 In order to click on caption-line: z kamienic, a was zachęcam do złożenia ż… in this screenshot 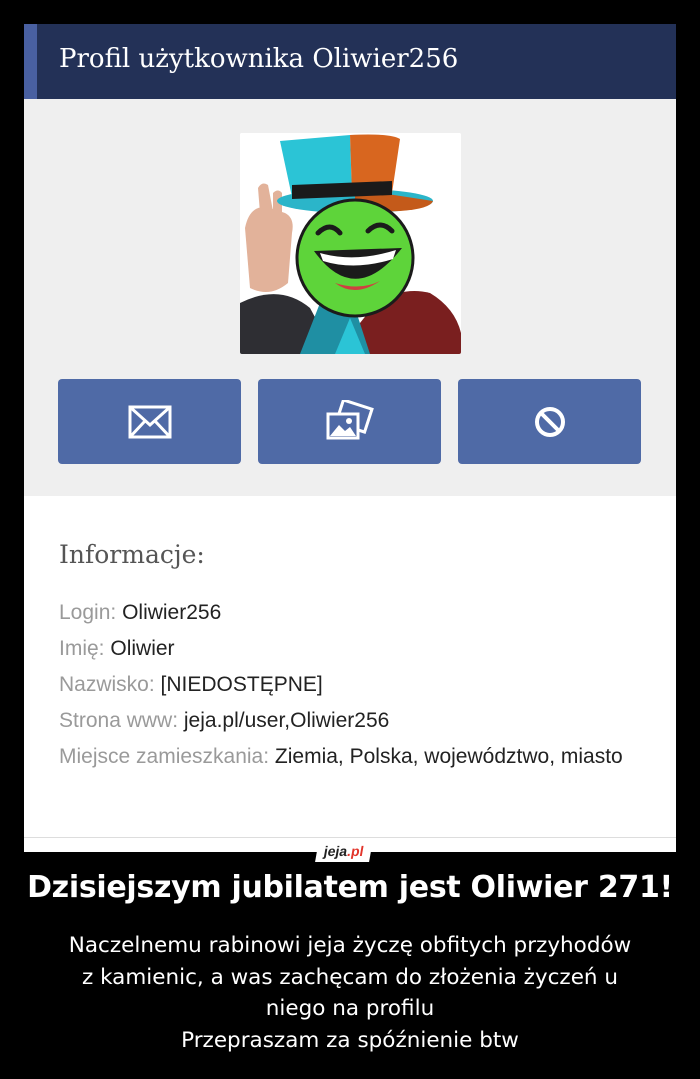, I will do `click(350, 977)`.